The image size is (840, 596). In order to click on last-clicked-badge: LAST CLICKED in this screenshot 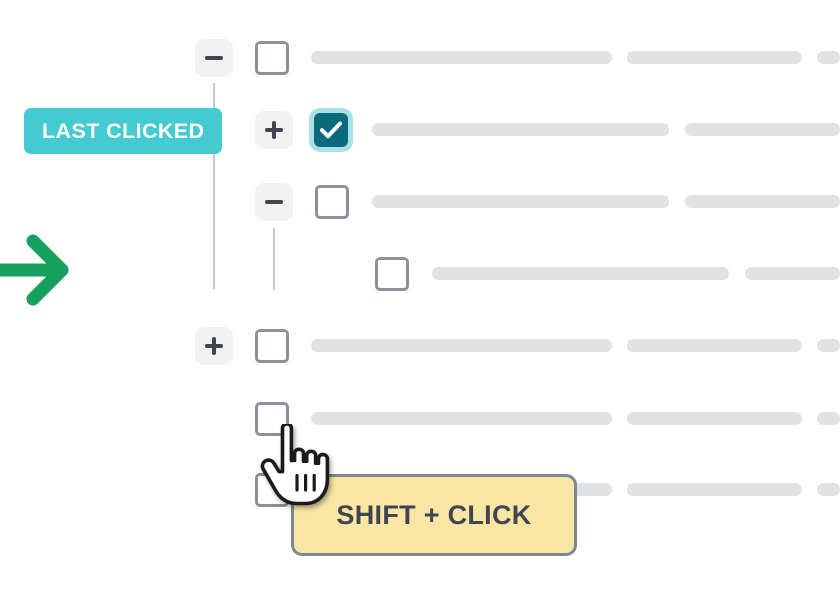, I will do `click(123, 131)`.